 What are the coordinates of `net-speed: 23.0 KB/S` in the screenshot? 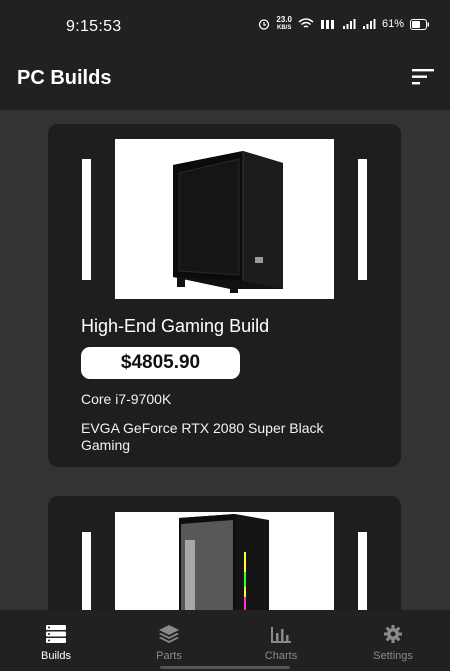 It's located at (284, 24).